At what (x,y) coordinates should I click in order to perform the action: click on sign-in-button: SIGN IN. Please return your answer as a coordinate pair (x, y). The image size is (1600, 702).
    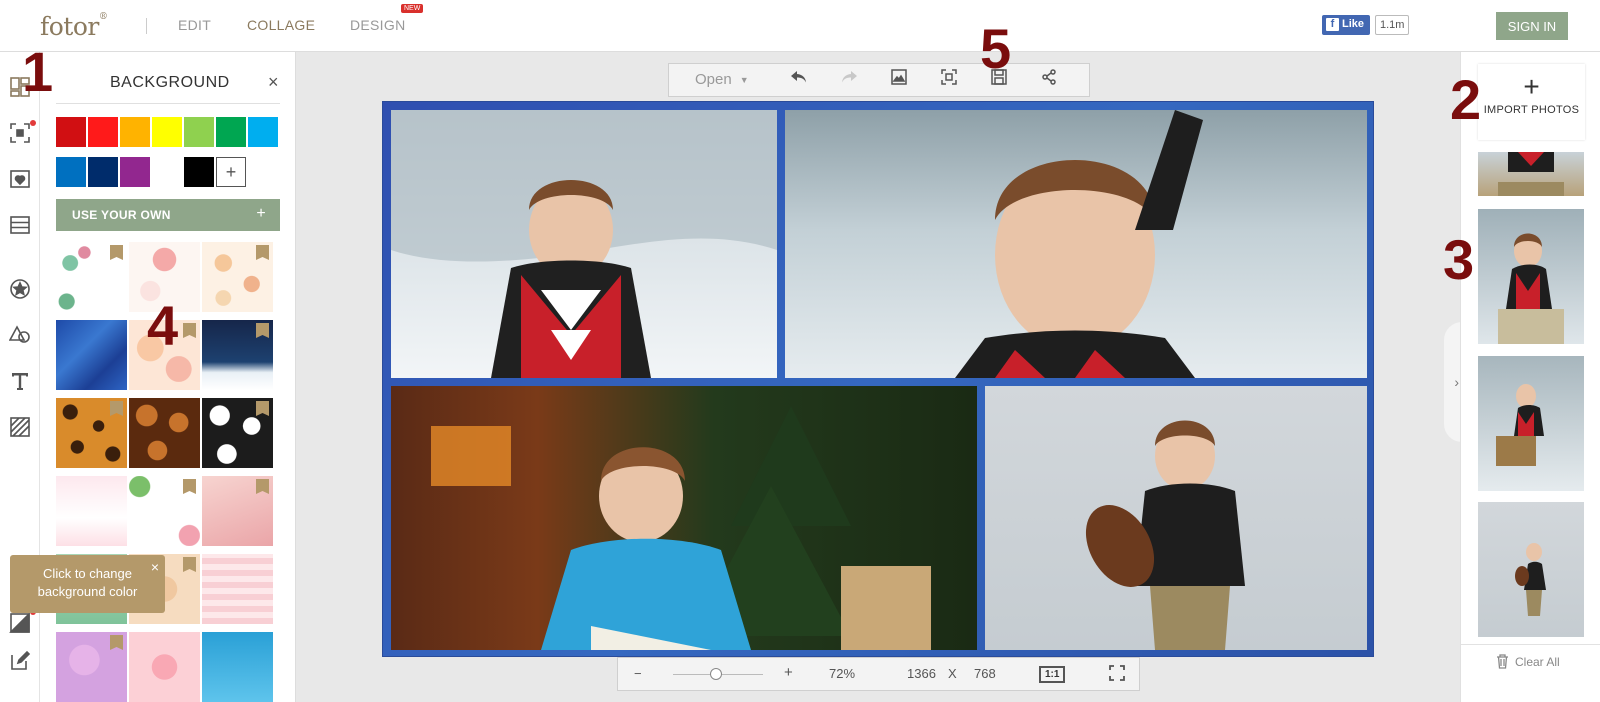
    Looking at the image, I should click on (1532, 26).